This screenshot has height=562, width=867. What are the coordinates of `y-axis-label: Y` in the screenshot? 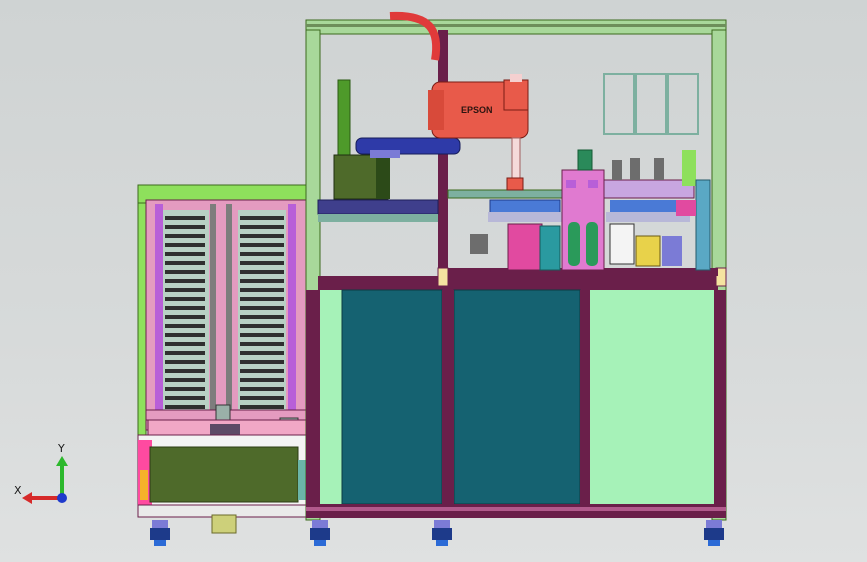 It's located at (61, 448).